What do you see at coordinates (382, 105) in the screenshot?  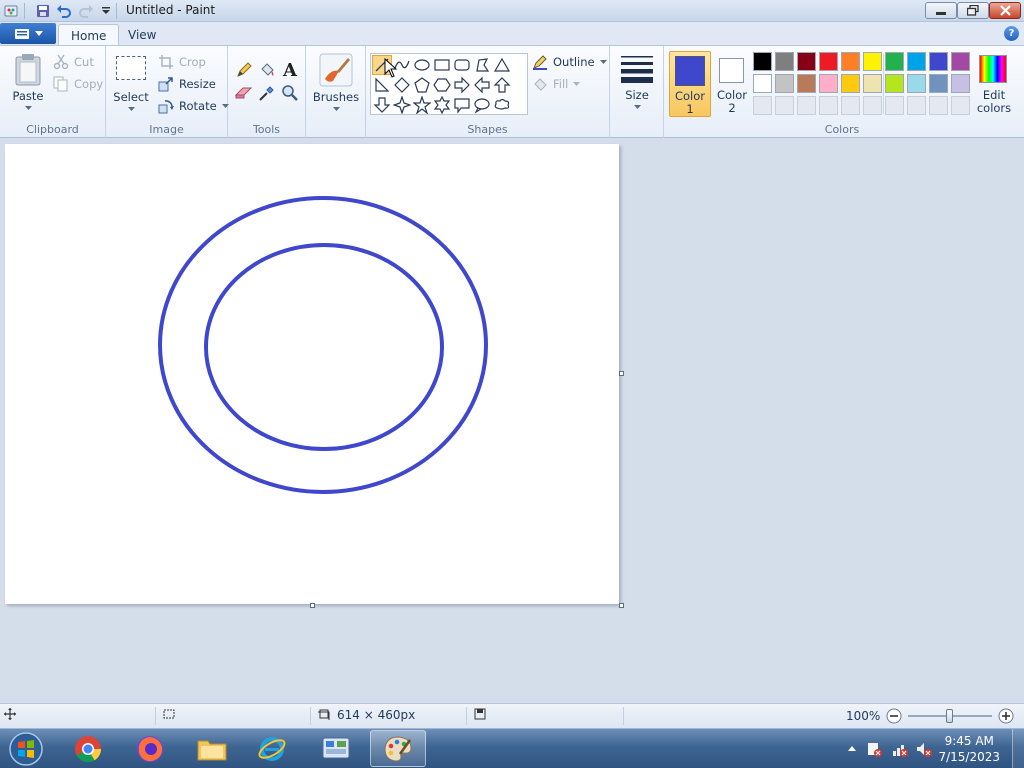 I see `shape-down-arrow-icon` at bounding box center [382, 105].